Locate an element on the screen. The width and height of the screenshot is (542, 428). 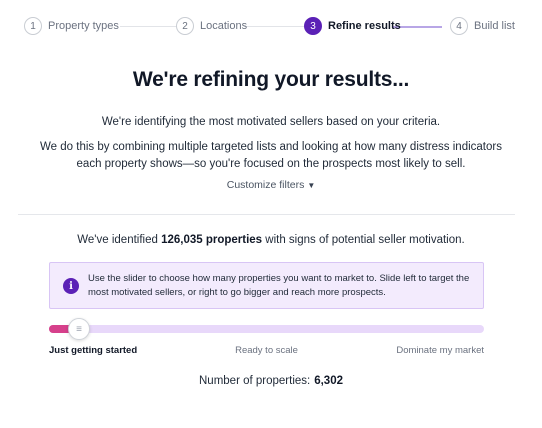
step-number: 1 is located at coordinates (33, 26).